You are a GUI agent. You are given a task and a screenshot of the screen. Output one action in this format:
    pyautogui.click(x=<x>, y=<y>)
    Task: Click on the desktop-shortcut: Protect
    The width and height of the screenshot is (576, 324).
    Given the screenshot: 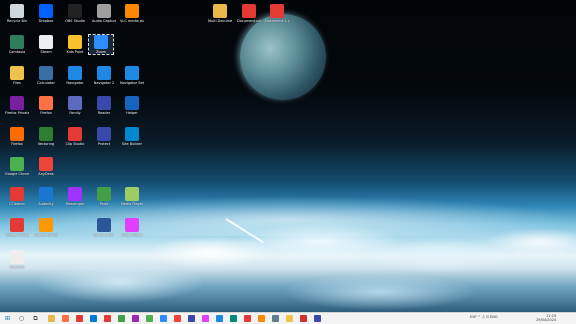 What is the action you would take?
    pyautogui.click(x=104, y=136)
    